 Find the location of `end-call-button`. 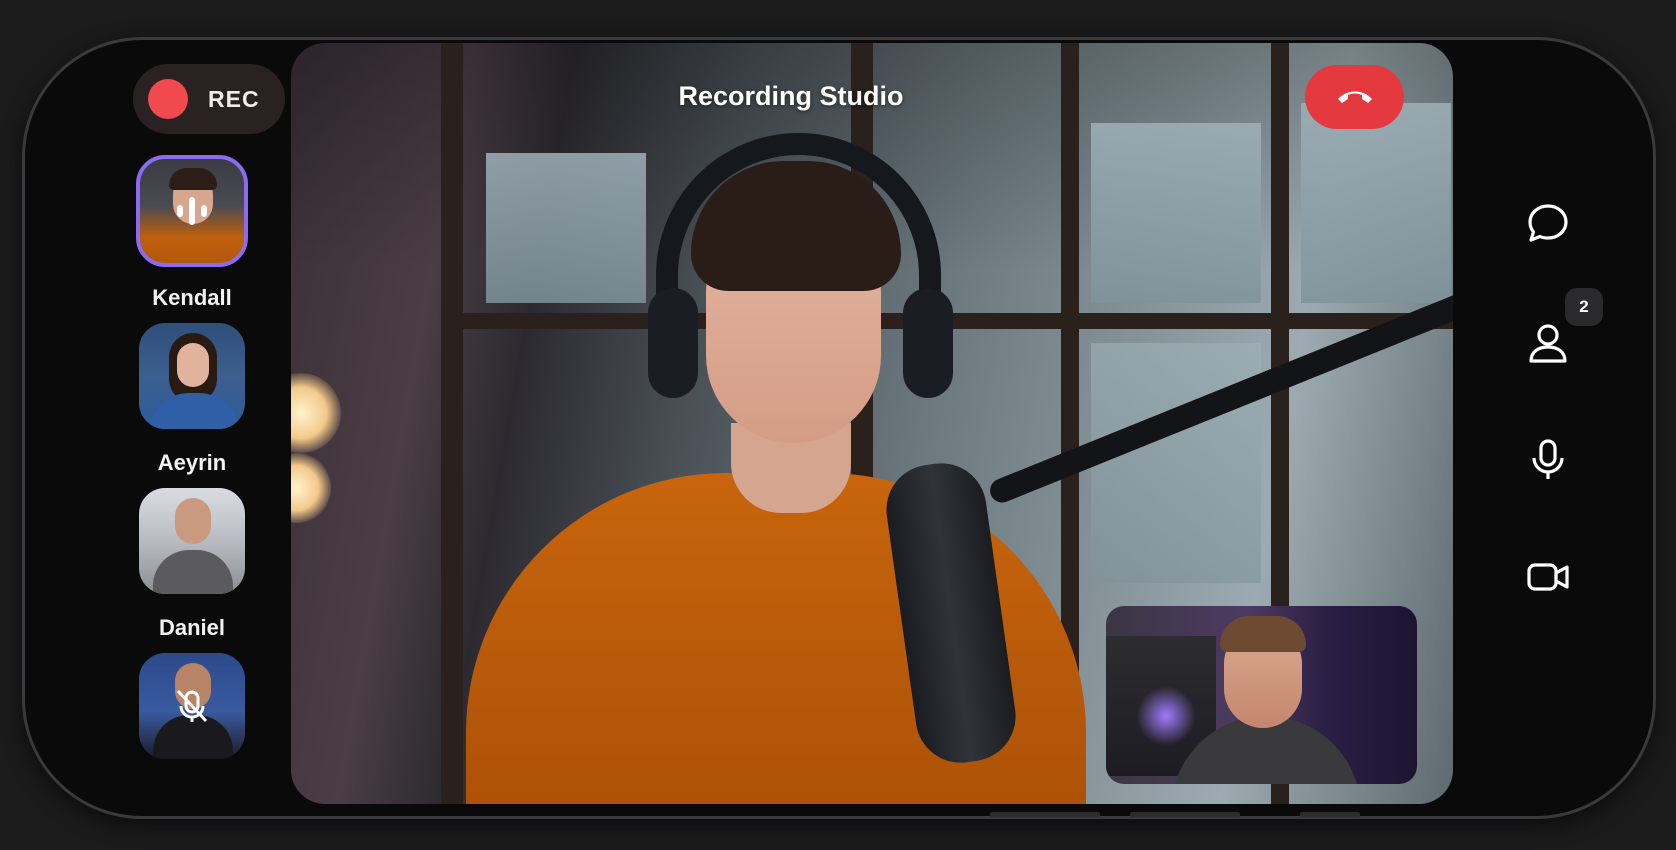

end-call-button is located at coordinates (1354, 97).